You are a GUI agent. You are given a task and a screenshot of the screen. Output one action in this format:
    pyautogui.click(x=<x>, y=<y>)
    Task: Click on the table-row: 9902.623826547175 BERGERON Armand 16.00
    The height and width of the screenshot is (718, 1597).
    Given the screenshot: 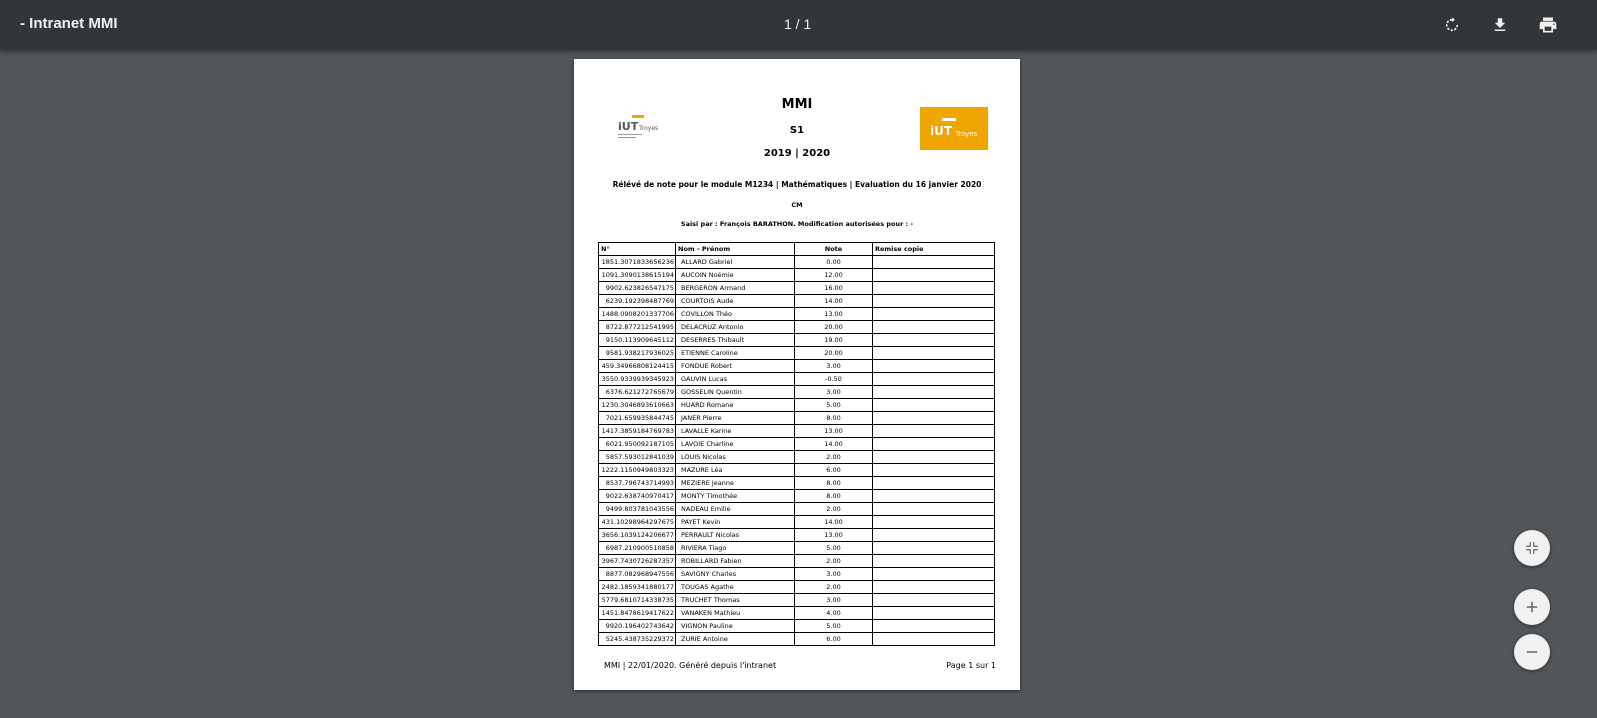 What is the action you would take?
    pyautogui.click(x=796, y=288)
    